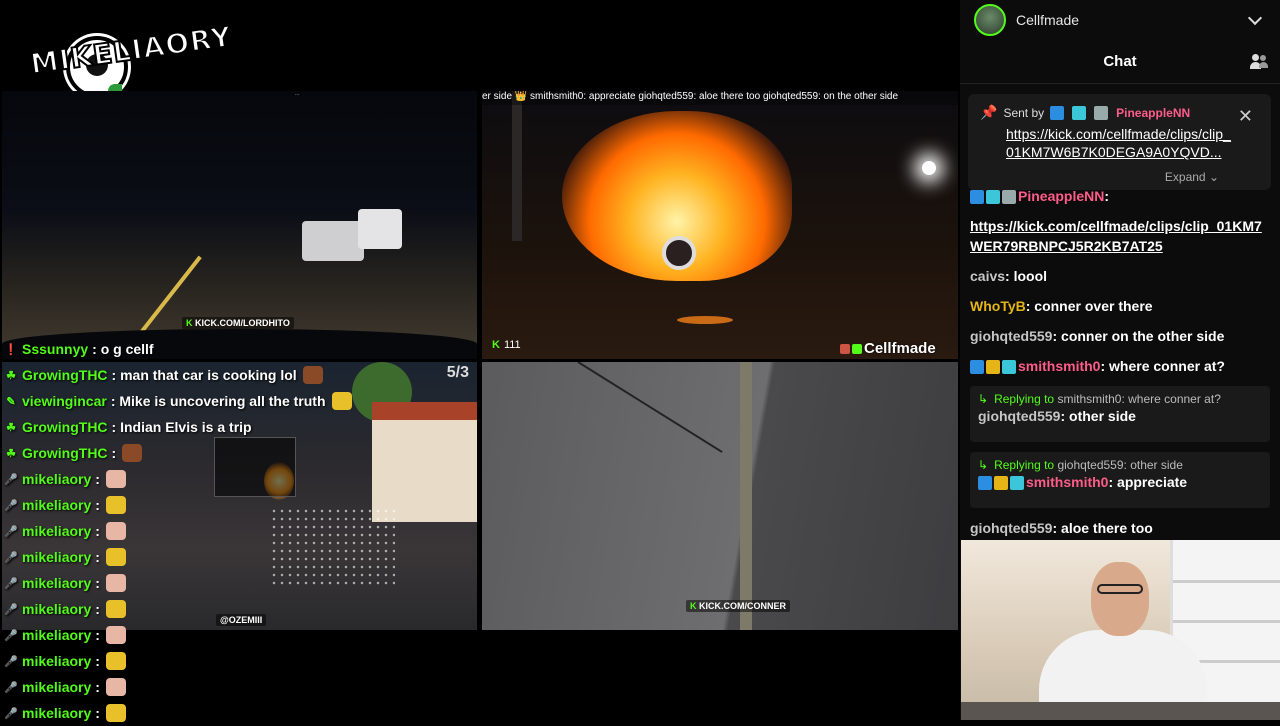 Image resolution: width=1280 pixels, height=726 pixels. What do you see at coordinates (55, 349) in the screenshot?
I see `chat-username: Sssunnyy` at bounding box center [55, 349].